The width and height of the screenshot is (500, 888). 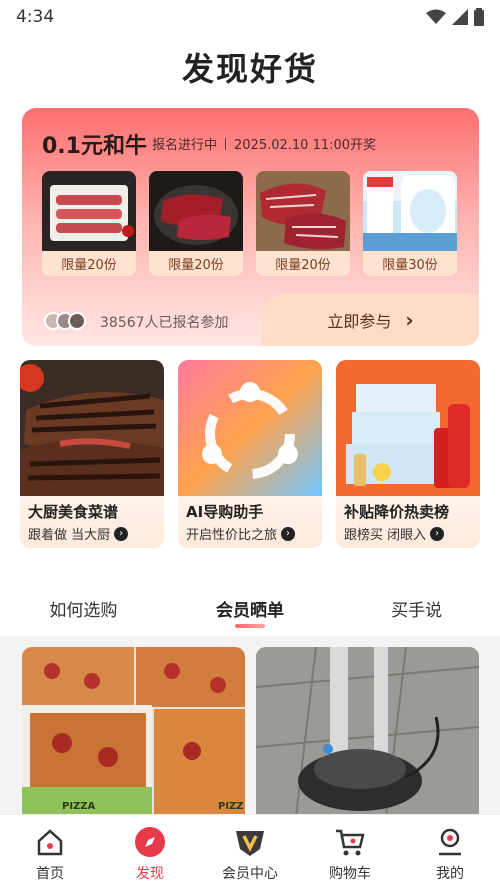 What do you see at coordinates (79, 806) in the screenshot?
I see `svg-text: PIZZA` at bounding box center [79, 806].